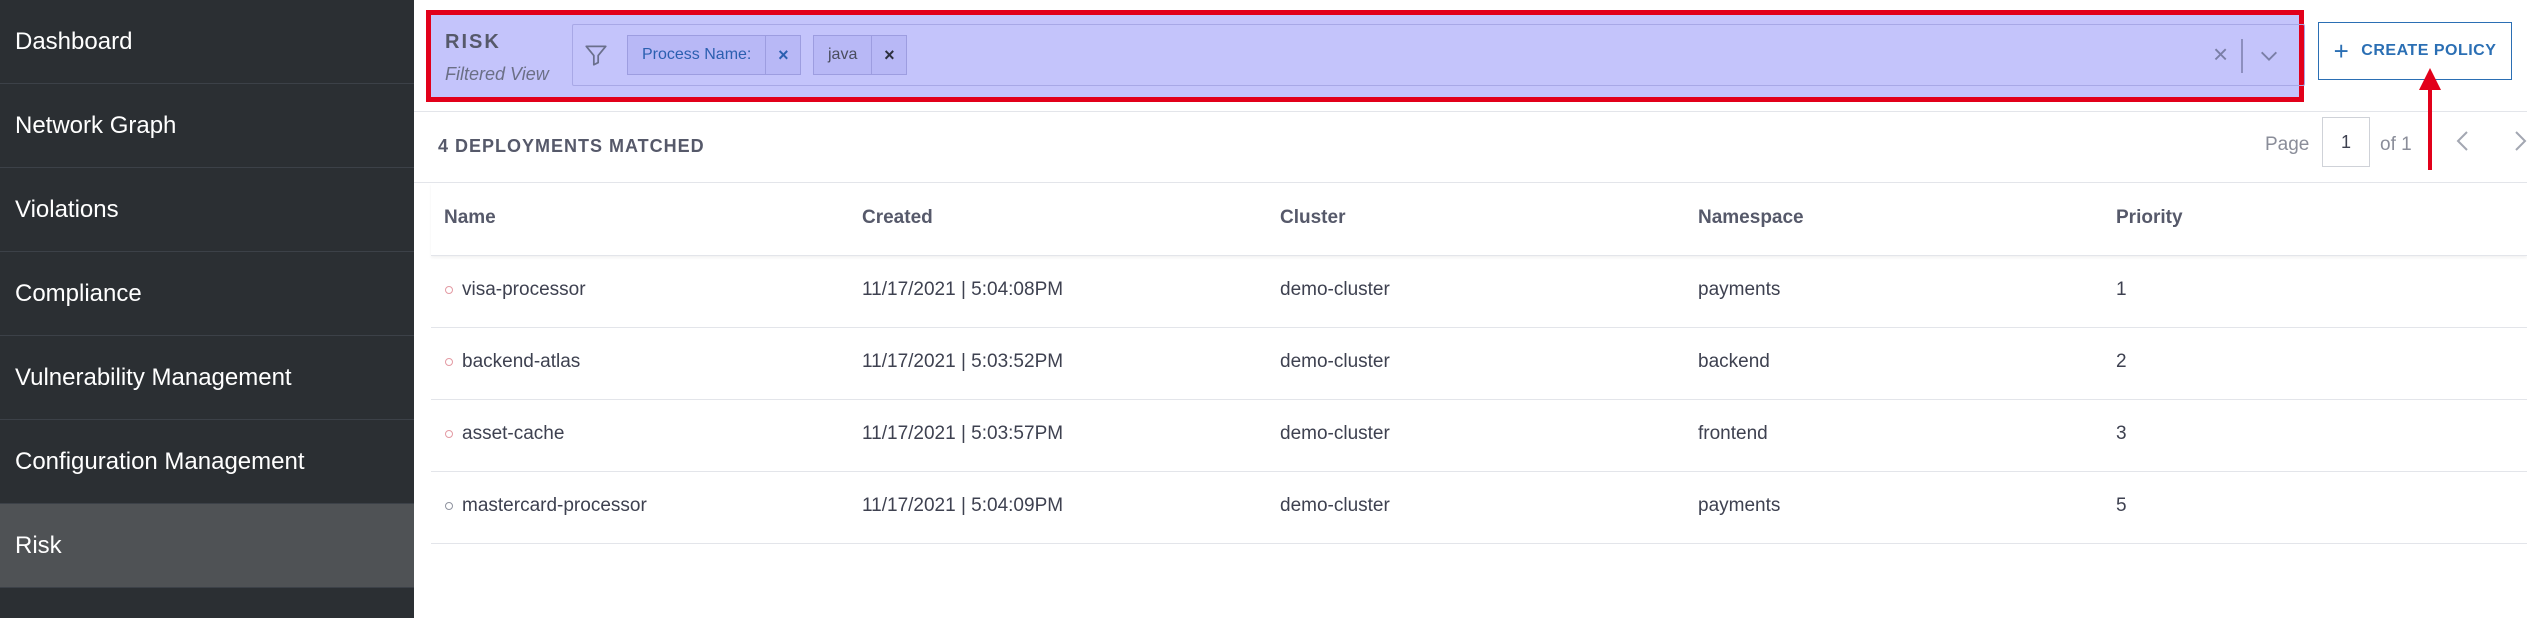 This screenshot has height=618, width=2527. What do you see at coordinates (697, 54) in the screenshot?
I see `filter-chip-label: Process Name:` at bounding box center [697, 54].